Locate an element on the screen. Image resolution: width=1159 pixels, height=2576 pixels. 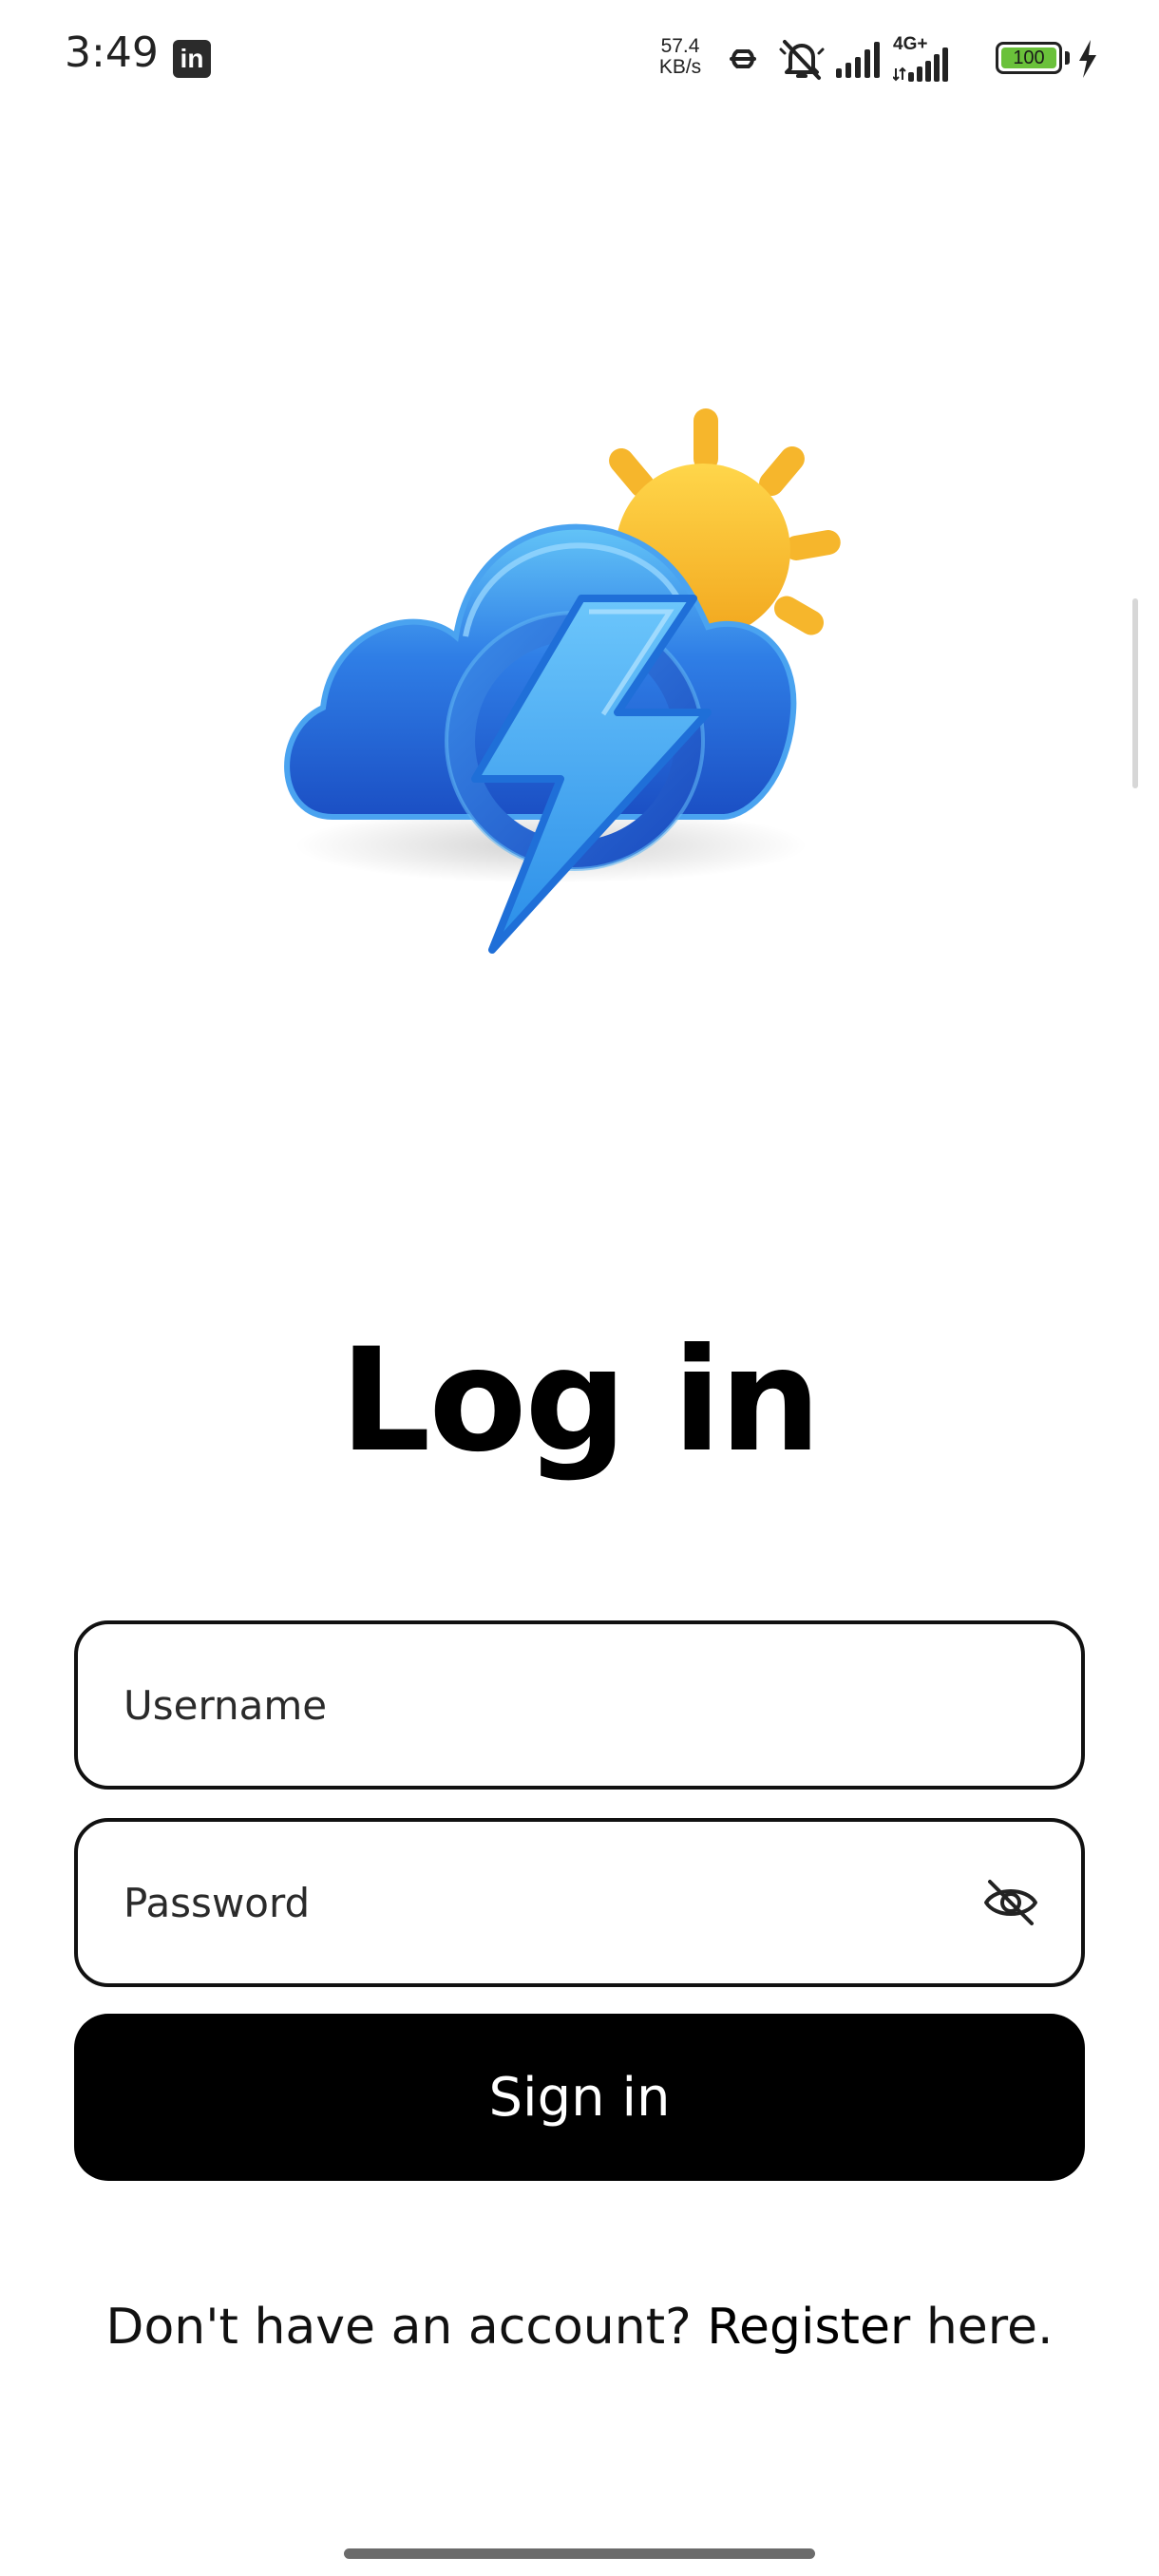
battery-level: 100 is located at coordinates (1028, 57).